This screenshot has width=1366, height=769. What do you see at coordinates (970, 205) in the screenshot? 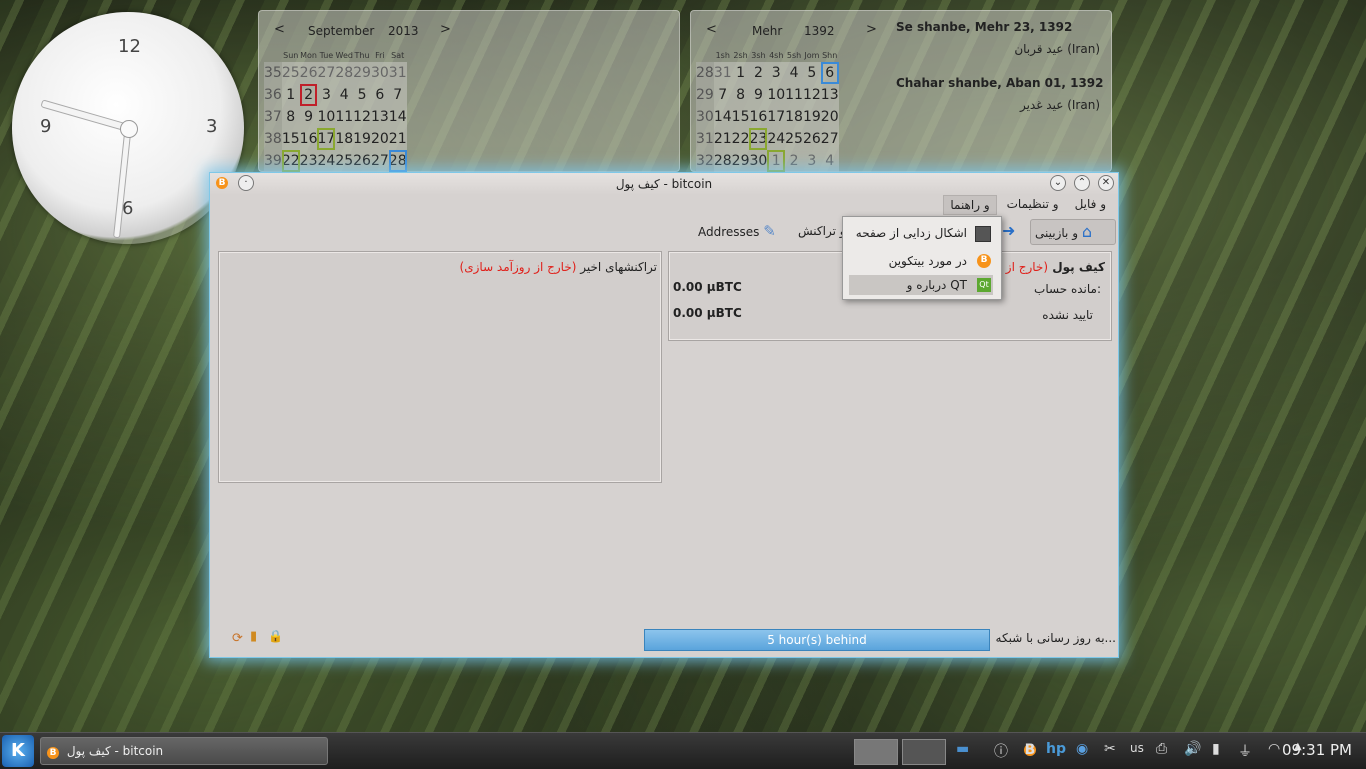
I see `menu-help: و راهنما` at bounding box center [970, 205].